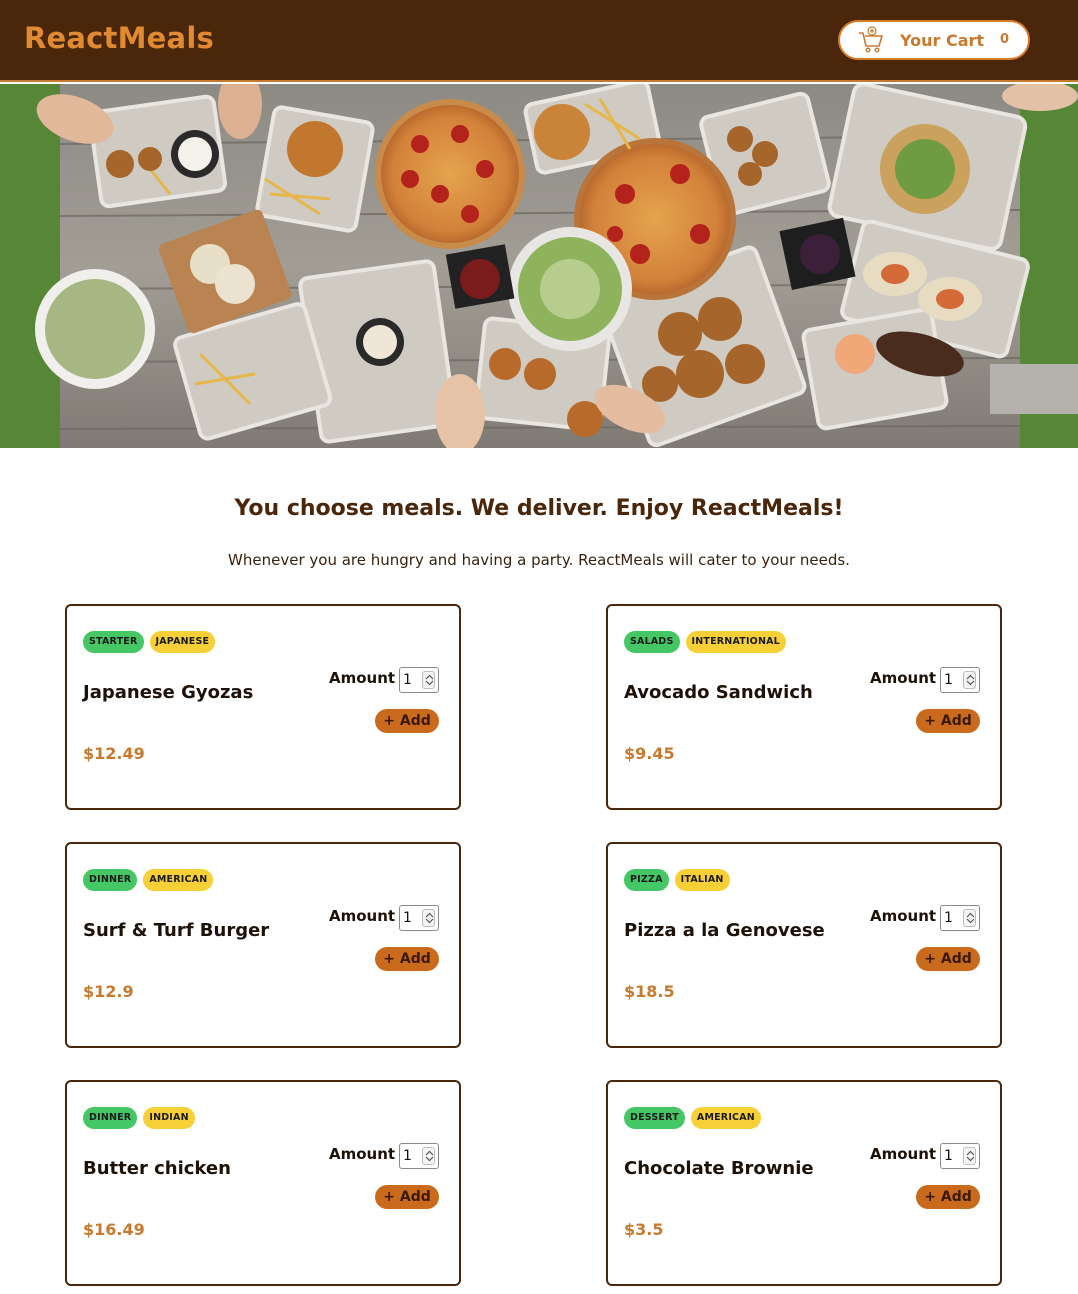 The height and width of the screenshot is (1294, 1078). Describe the element at coordinates (652, 642) in the screenshot. I see `category-tag: SALADS` at that location.